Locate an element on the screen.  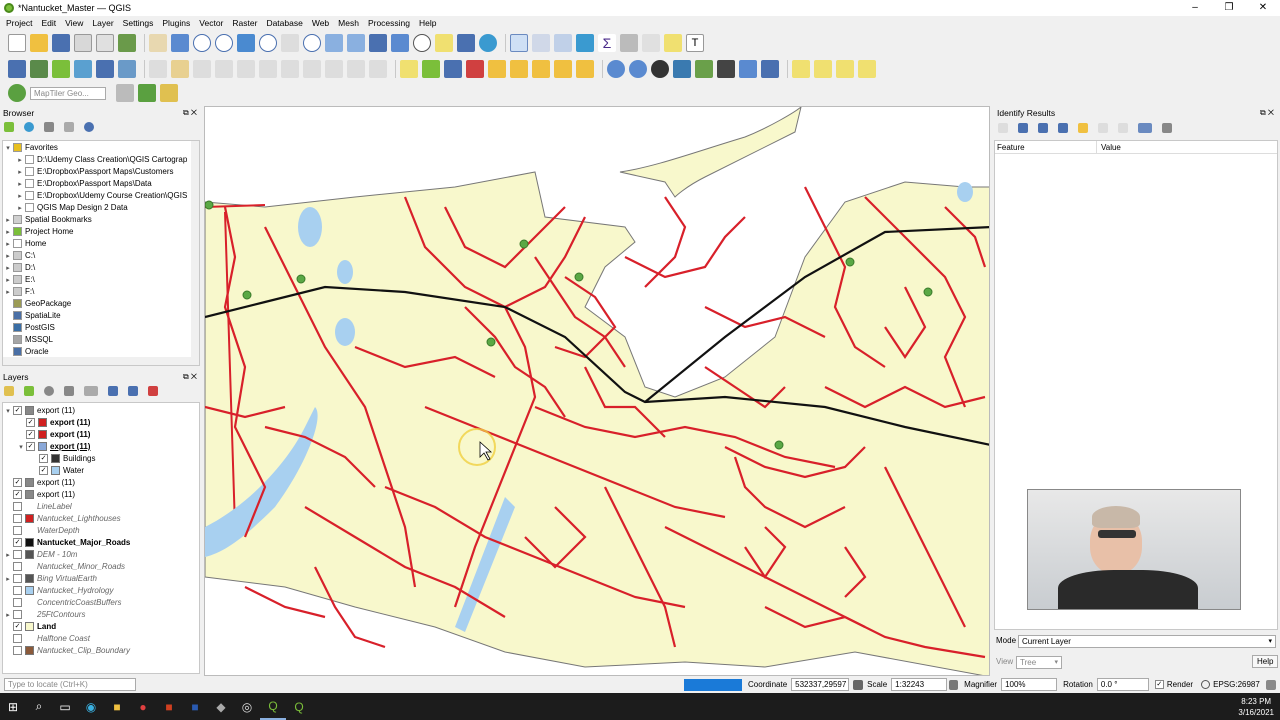
powerpoint-icon: ■ is located at coordinates (169, 706).